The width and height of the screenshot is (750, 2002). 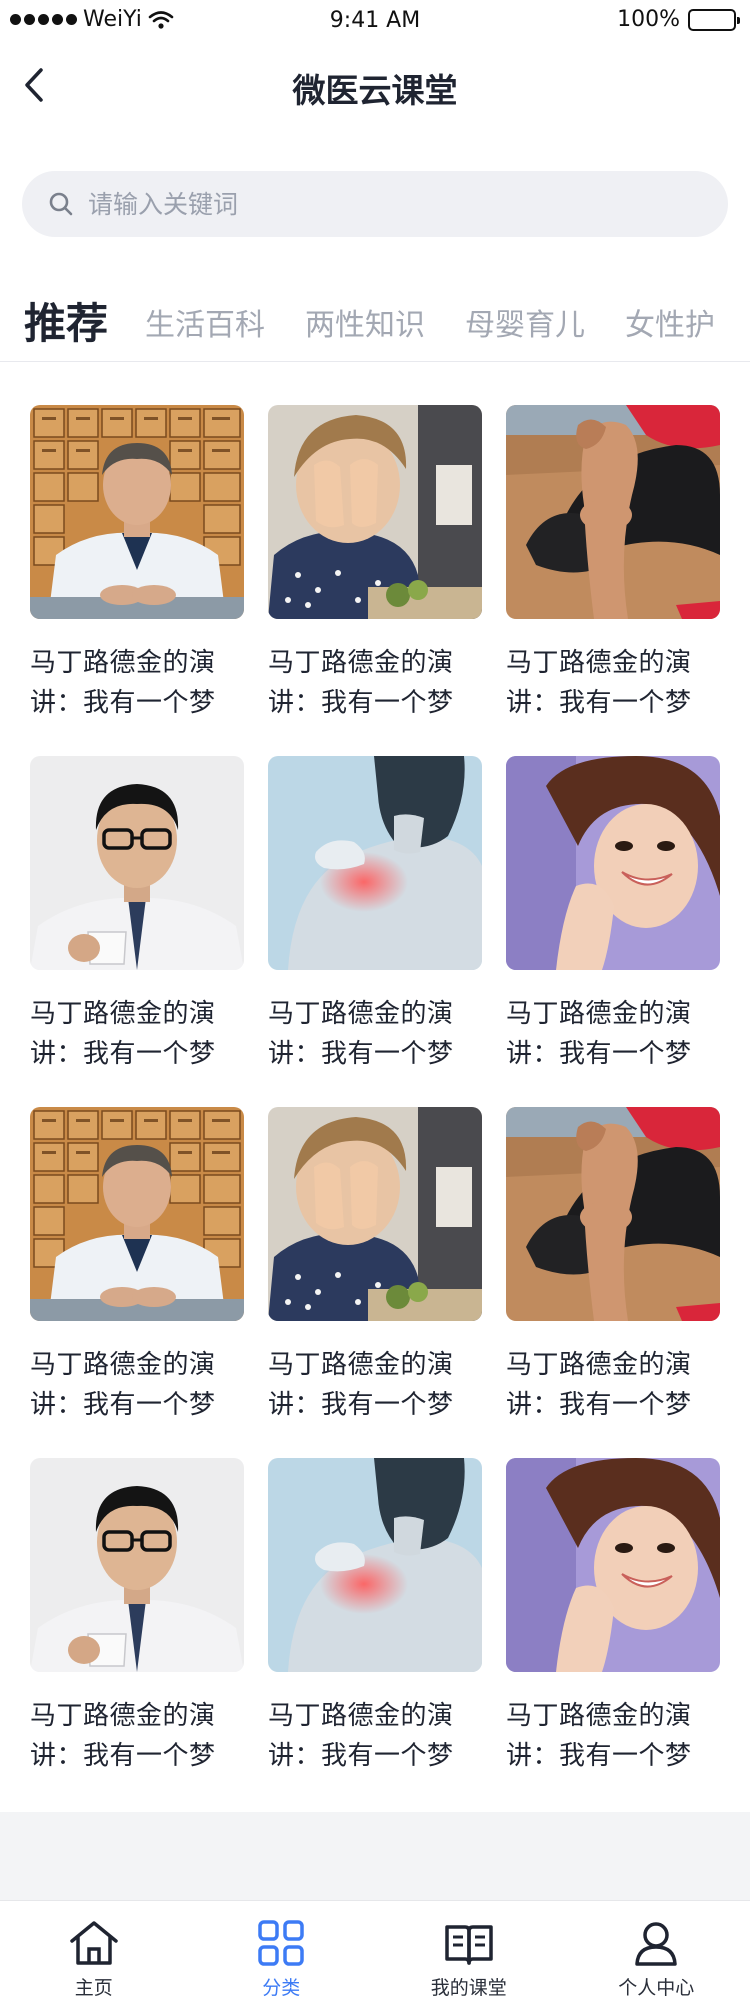 I want to click on tab-women-care: 女性护, so click(x=670, y=322).